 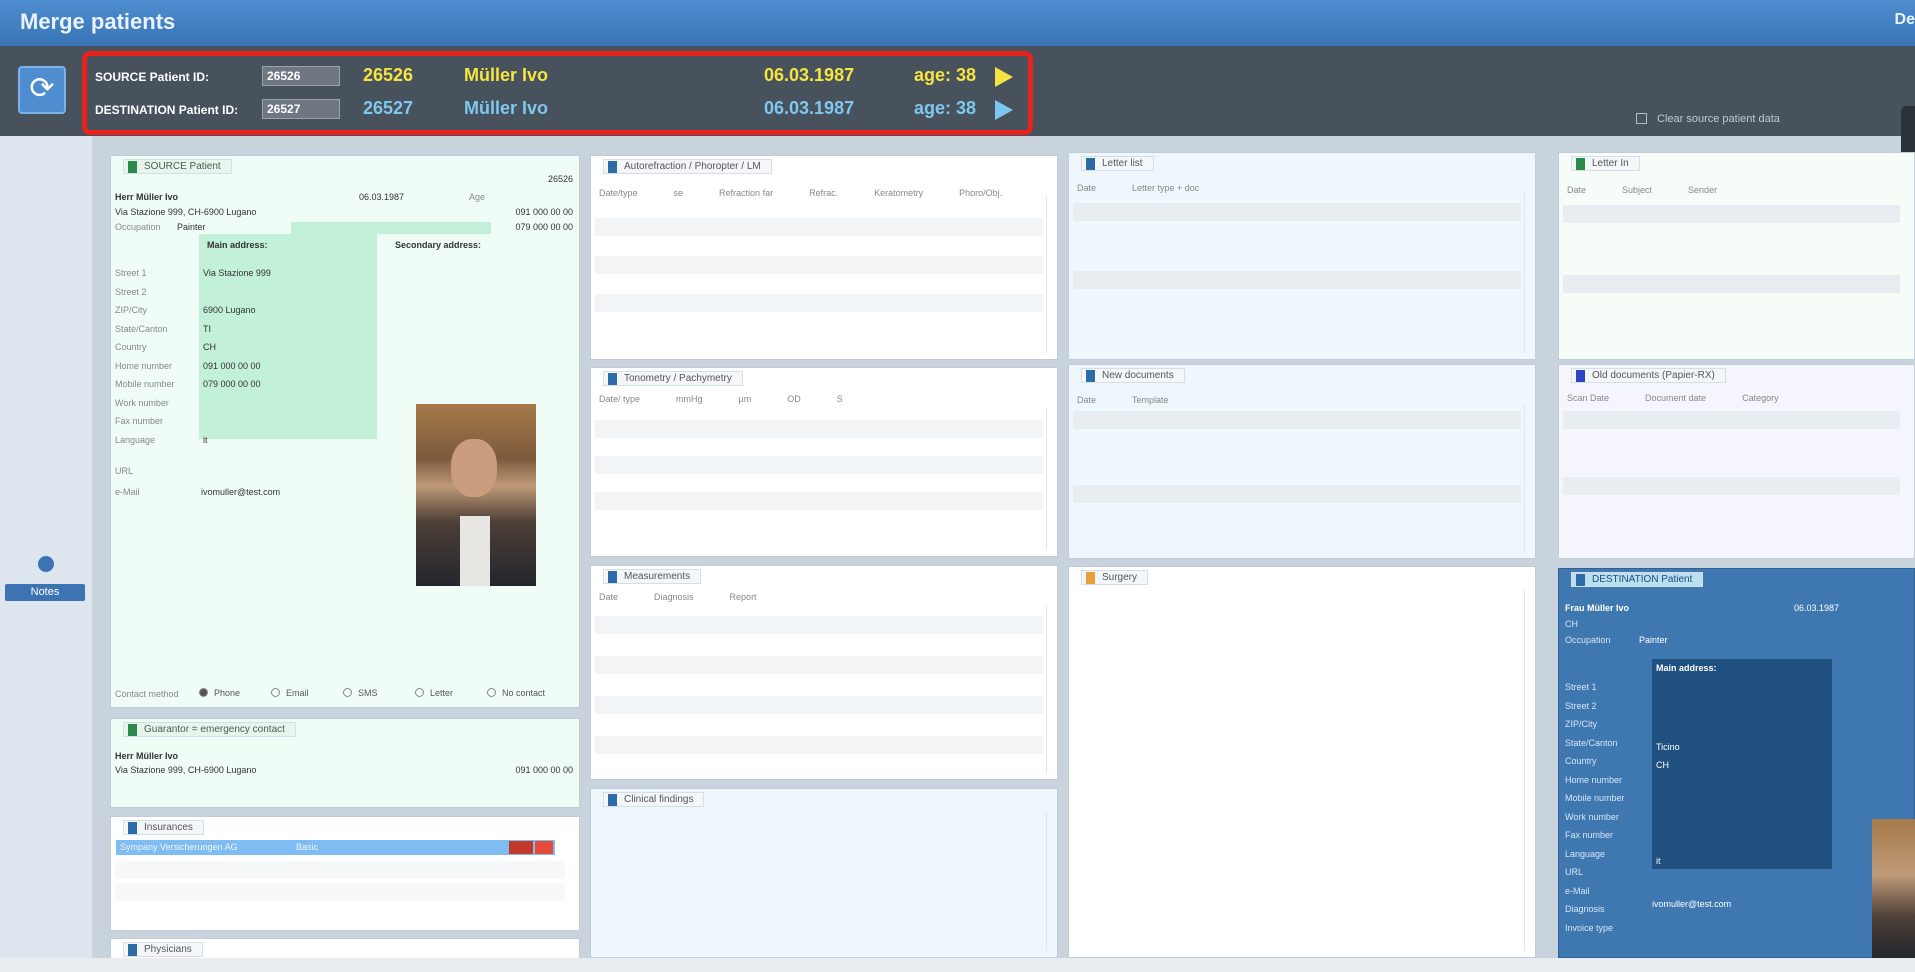 What do you see at coordinates (301, 76) in the screenshot?
I see `source-id-input` at bounding box center [301, 76].